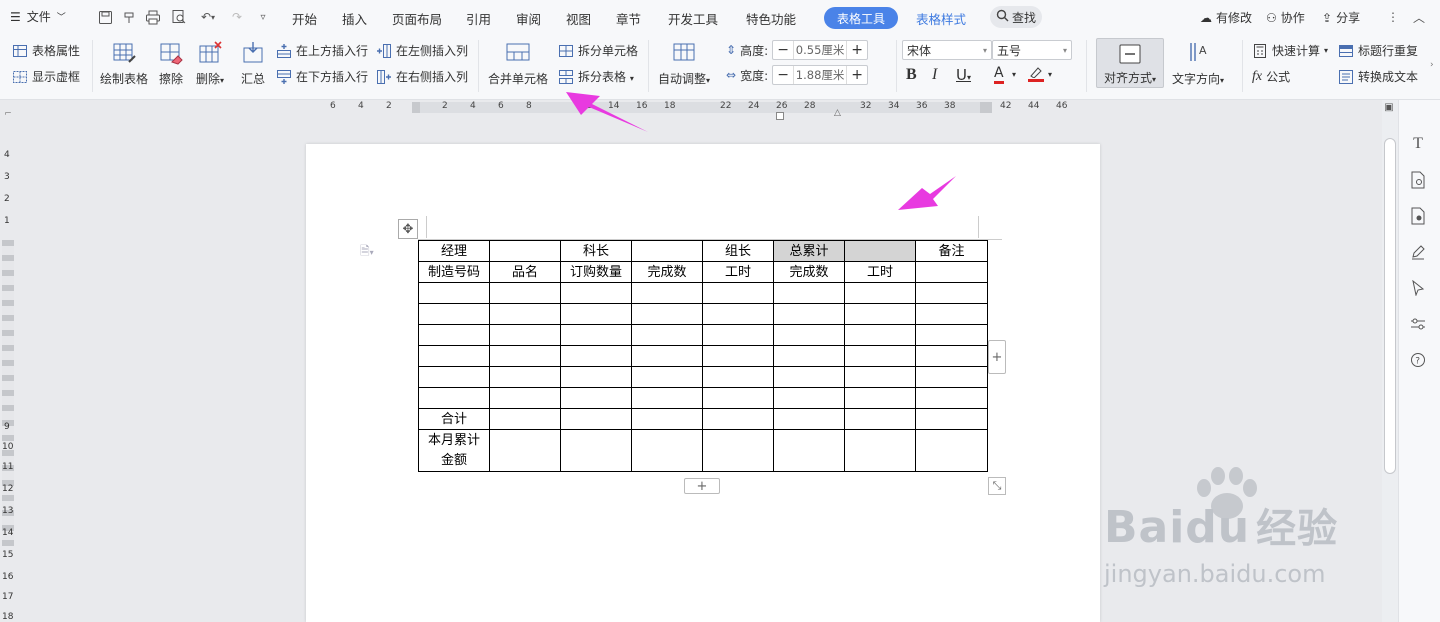 The height and width of the screenshot is (622, 1440). Describe the element at coordinates (1285, 17) in the screenshot. I see `collab-button: ⚇ 协作` at that location.